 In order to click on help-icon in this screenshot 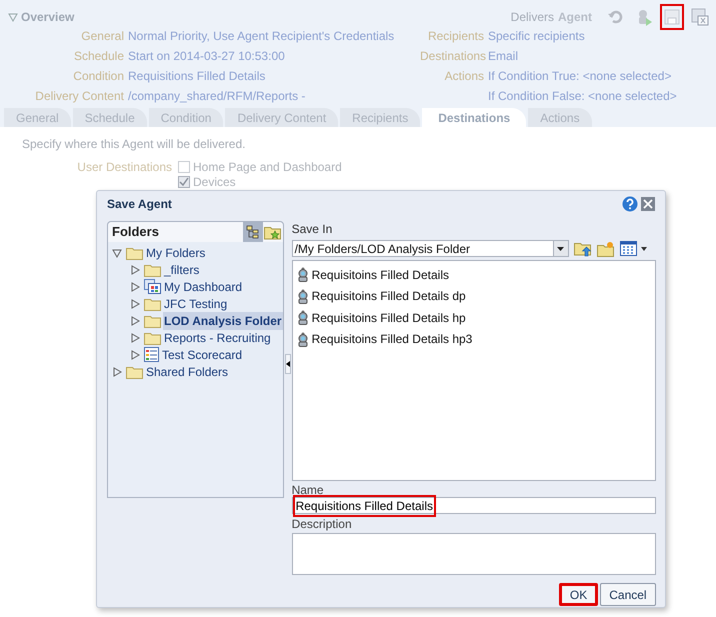, I will do `click(630, 204)`.